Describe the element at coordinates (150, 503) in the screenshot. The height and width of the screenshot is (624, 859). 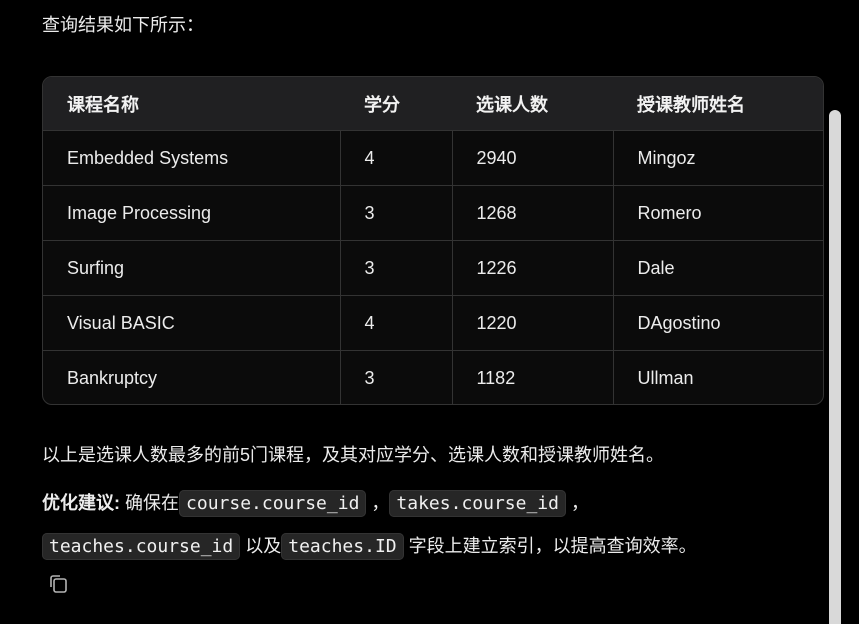
I see `tip-prefix: 确保在` at that location.